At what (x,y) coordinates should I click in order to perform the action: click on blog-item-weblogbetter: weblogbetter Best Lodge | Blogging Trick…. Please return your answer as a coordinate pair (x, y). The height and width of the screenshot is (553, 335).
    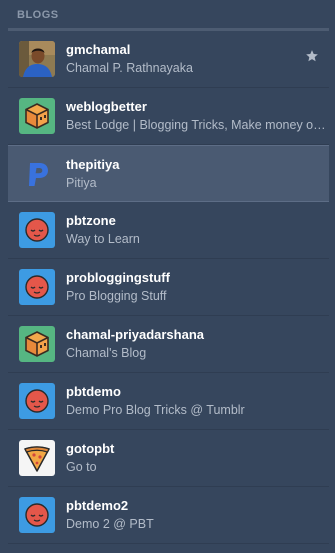
    Looking at the image, I should click on (168, 116).